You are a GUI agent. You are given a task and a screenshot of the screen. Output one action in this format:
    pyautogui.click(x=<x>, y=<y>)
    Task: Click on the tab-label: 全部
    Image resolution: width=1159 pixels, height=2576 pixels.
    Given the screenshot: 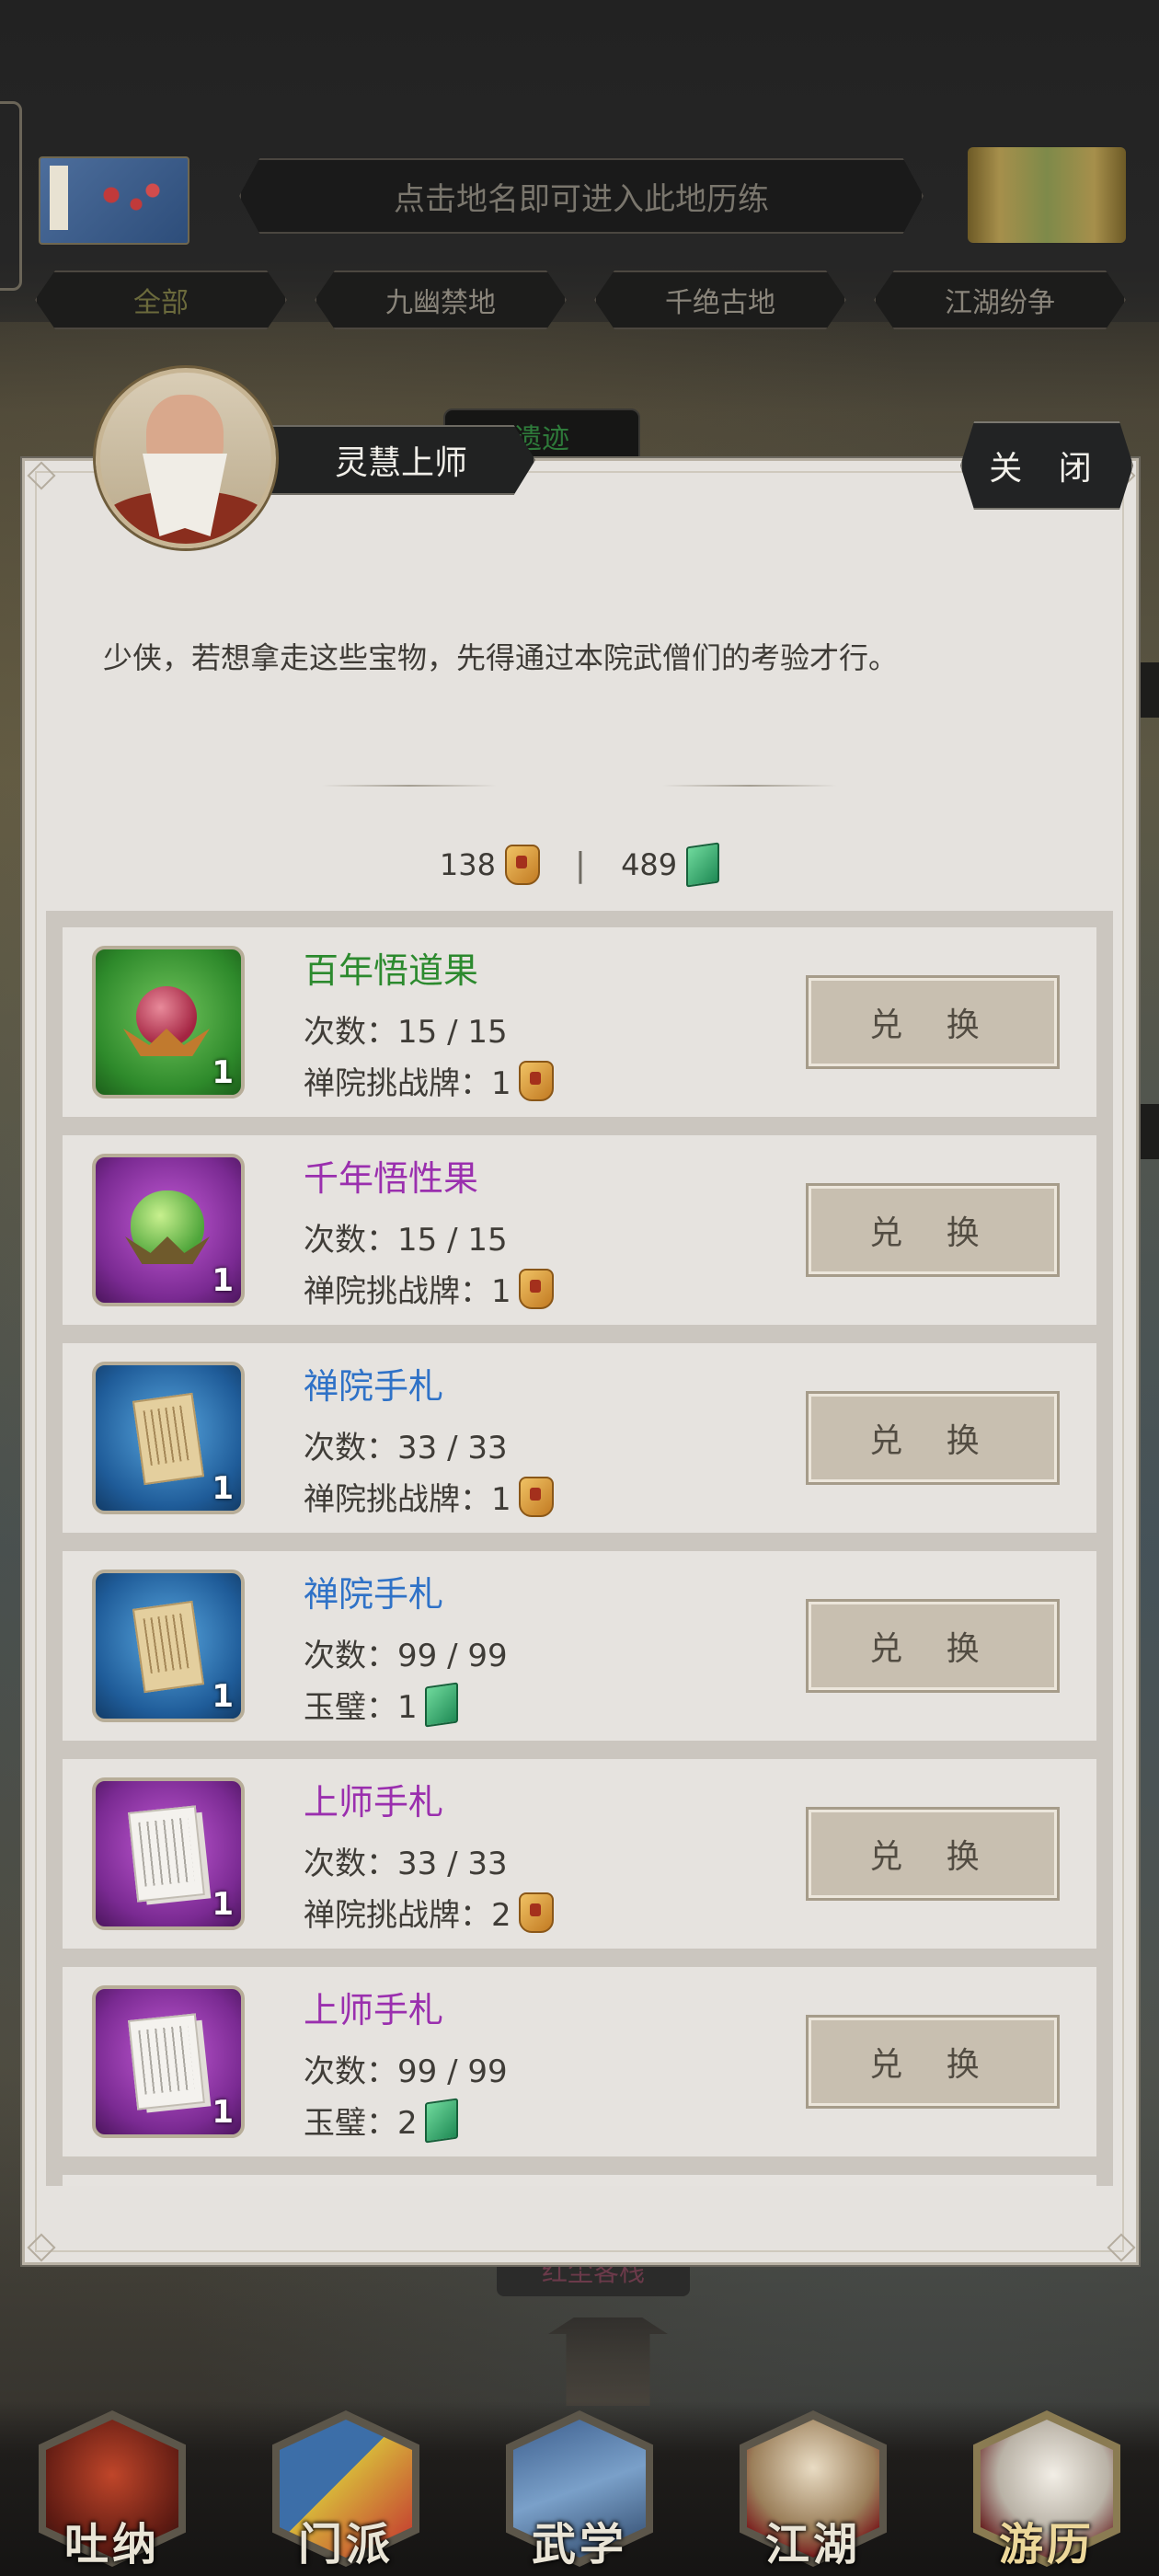 What is the action you would take?
    pyautogui.click(x=161, y=303)
    